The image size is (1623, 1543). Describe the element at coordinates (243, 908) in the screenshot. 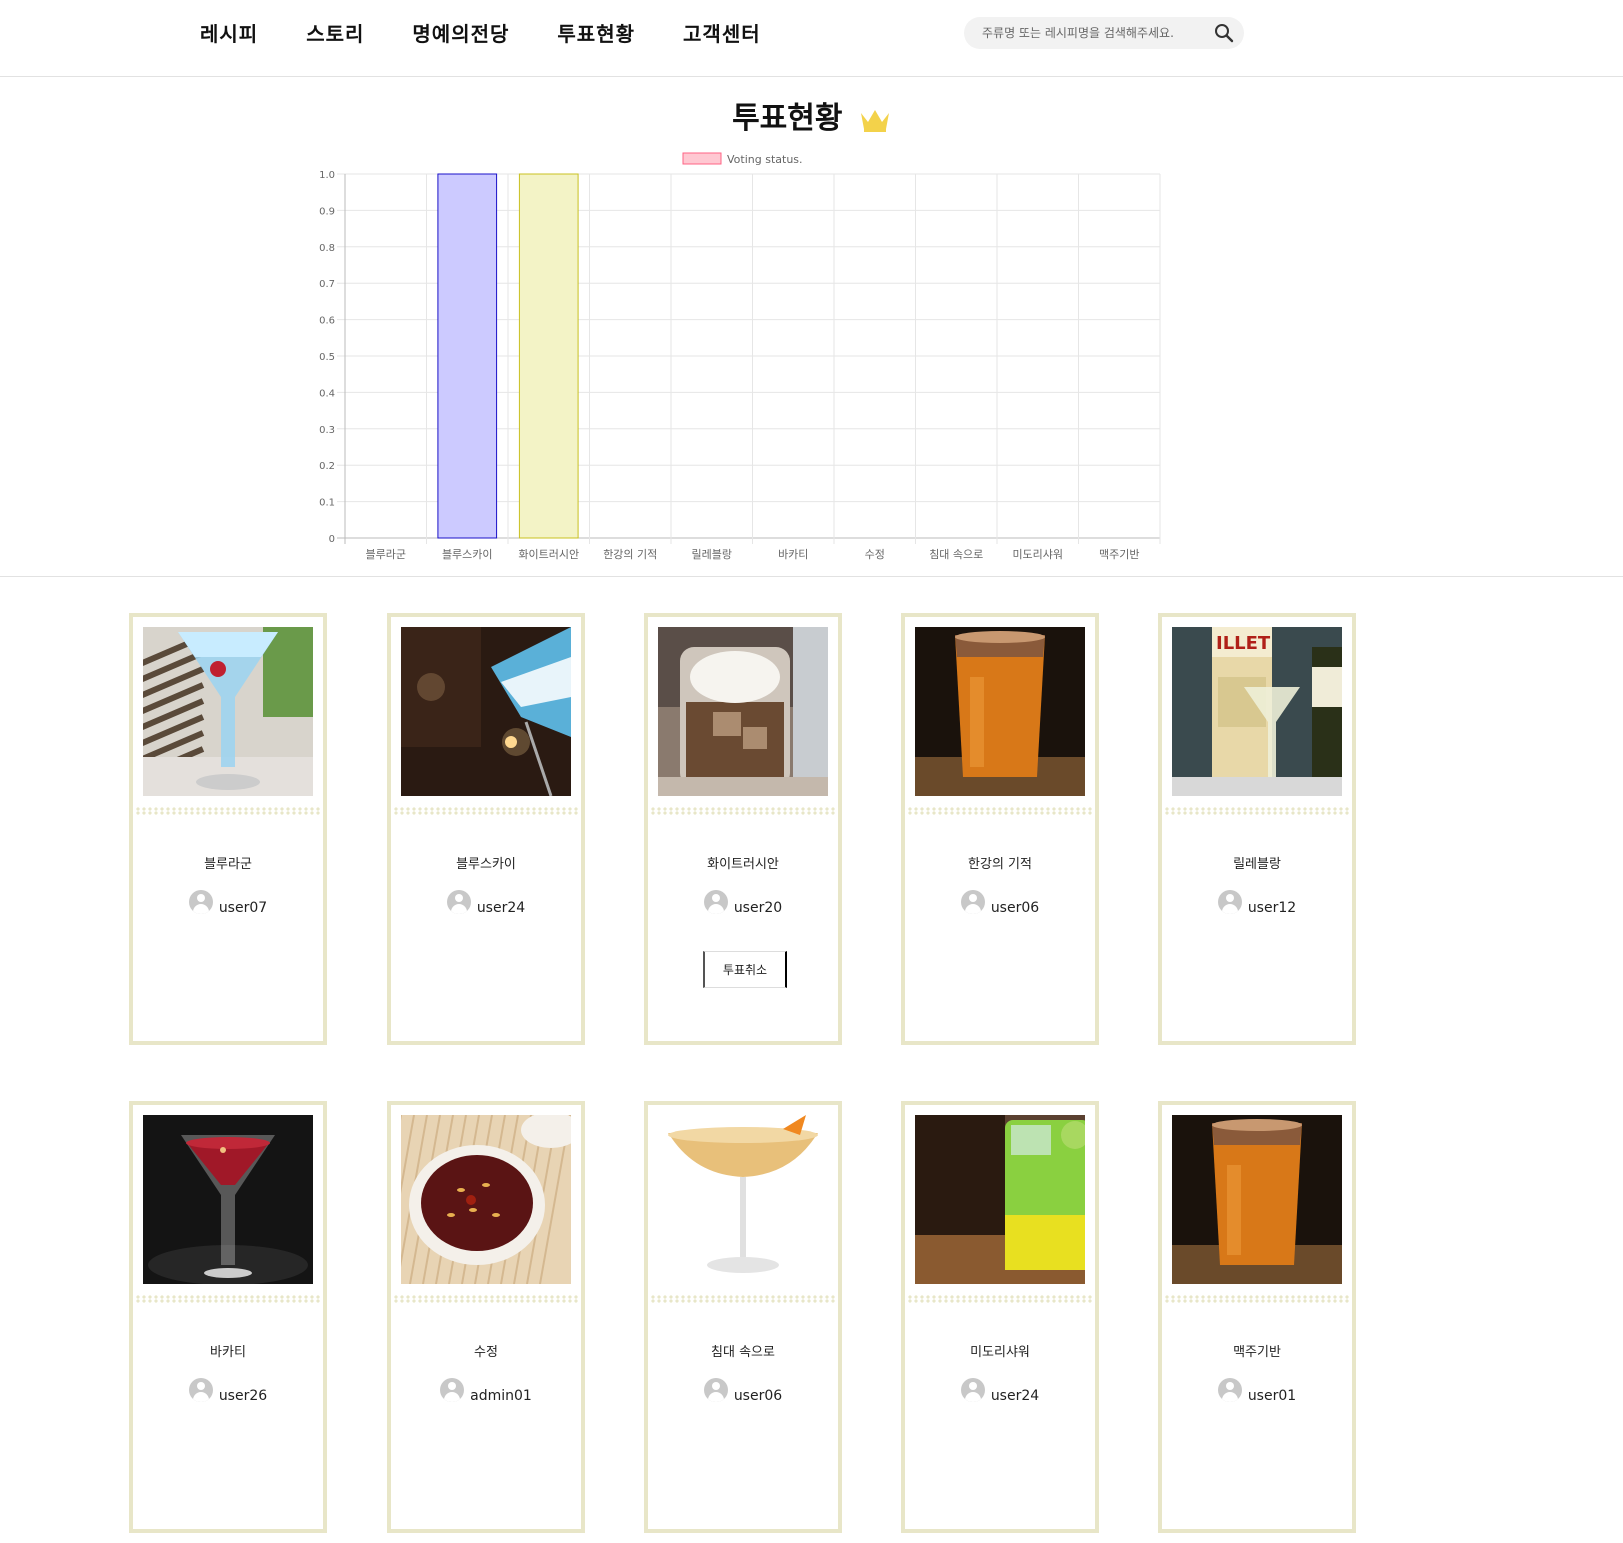

I see `author-name: user07` at that location.